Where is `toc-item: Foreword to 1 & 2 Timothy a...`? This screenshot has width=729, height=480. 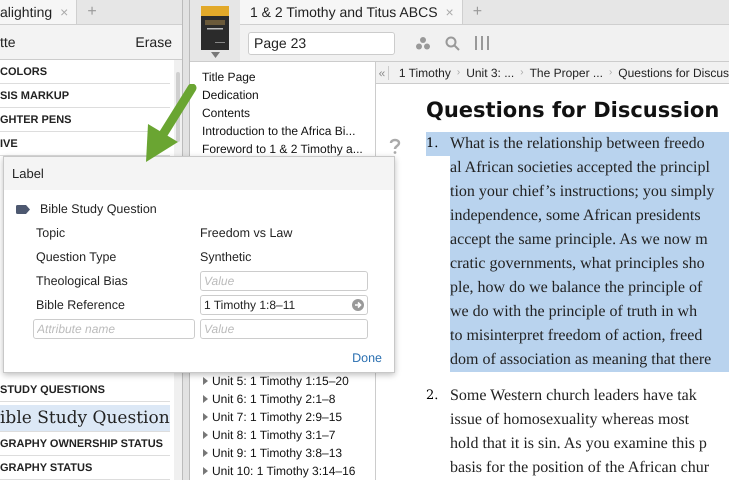 toc-item: Foreword to 1 & 2 Timothy a... is located at coordinates (288, 149).